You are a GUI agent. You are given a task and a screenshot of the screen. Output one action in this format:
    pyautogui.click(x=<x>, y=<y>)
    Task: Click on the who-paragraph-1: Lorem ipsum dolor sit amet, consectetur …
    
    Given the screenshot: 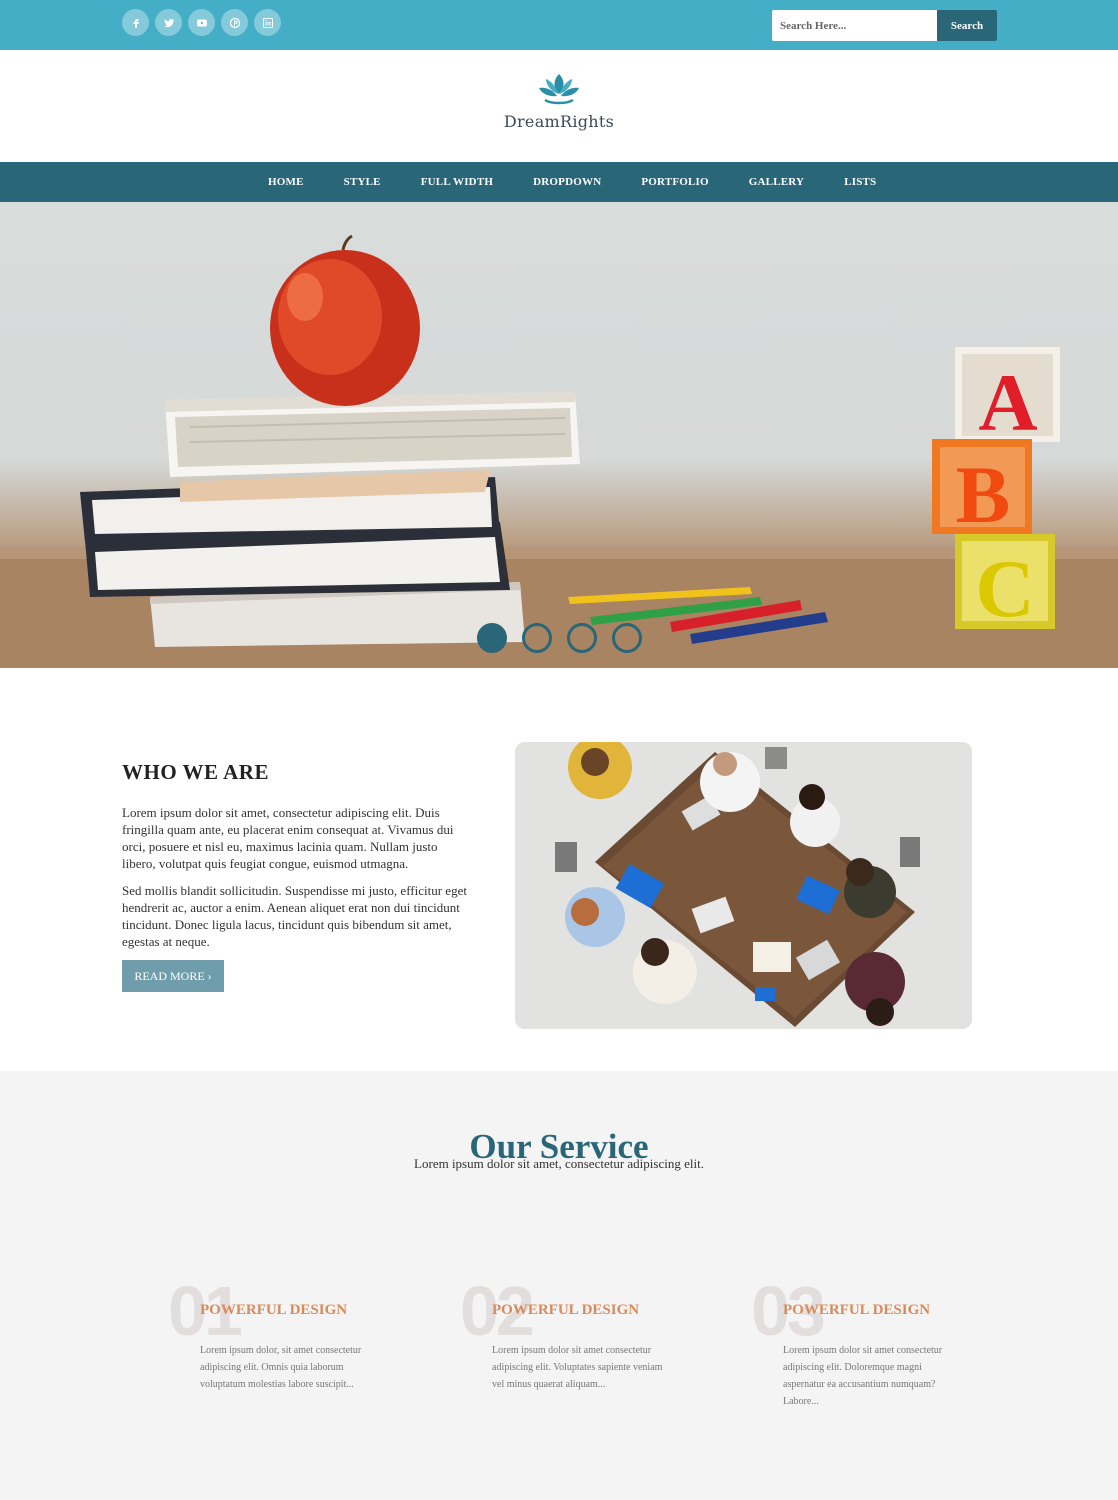 What is the action you would take?
    pyautogui.click(x=288, y=838)
    